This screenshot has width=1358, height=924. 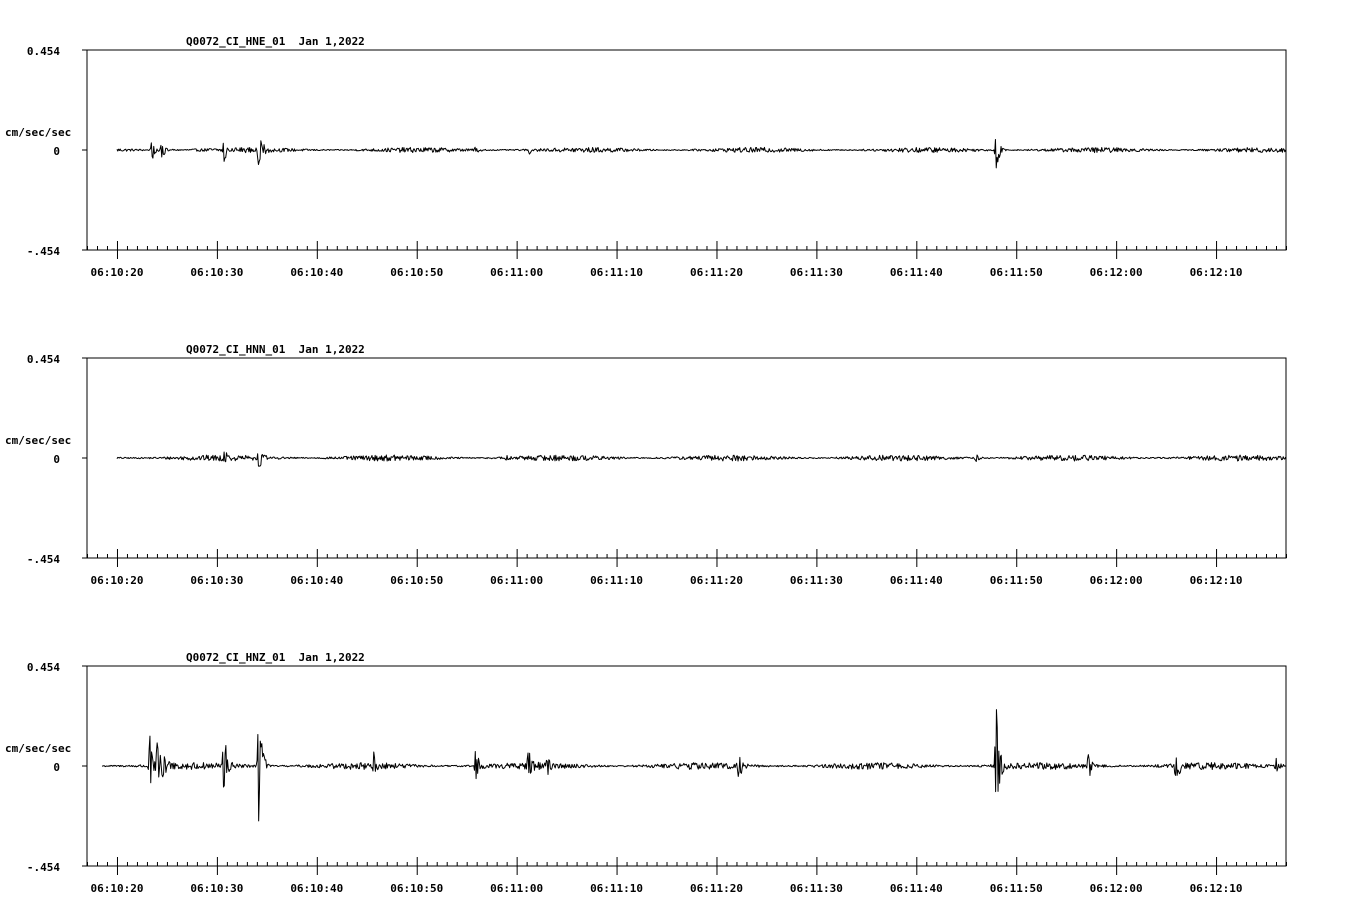 What do you see at coordinates (275, 657) in the screenshot?
I see `panel-title: Q0072_CI_HNZ_01 Jan 1,2022` at bounding box center [275, 657].